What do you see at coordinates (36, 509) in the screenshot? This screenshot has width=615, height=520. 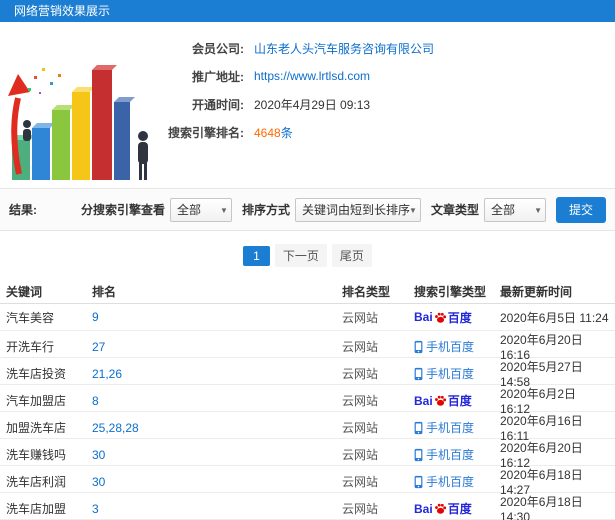 I see `keyword-cell: 洗车店加盟` at bounding box center [36, 509].